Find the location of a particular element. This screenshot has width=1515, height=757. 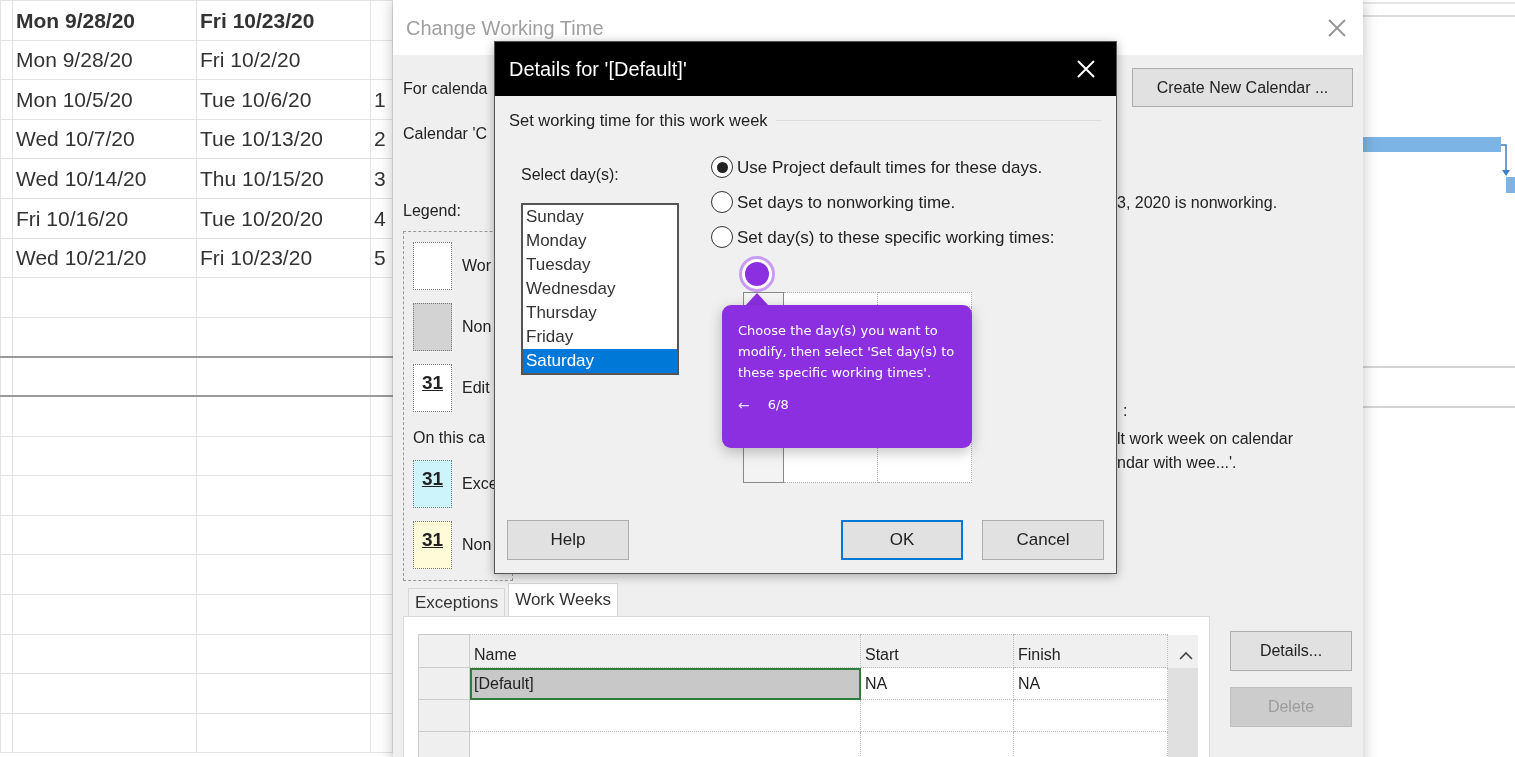

table-cell: 3 is located at coordinates (380, 178).